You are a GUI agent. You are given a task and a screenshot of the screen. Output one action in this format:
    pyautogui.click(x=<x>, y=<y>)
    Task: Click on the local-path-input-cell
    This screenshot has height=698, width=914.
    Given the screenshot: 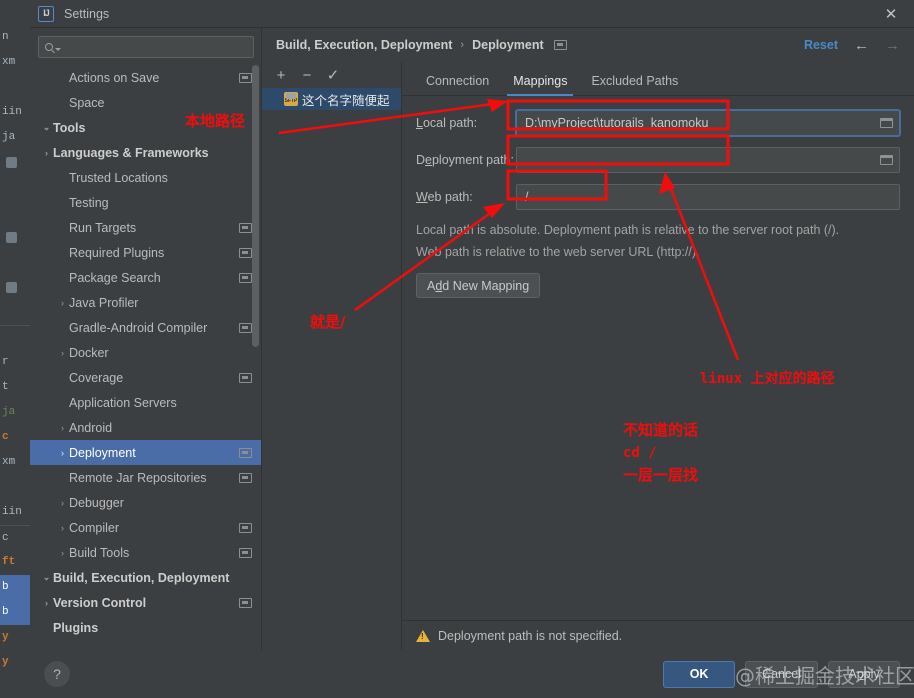 What is the action you would take?
    pyautogui.click(x=708, y=123)
    